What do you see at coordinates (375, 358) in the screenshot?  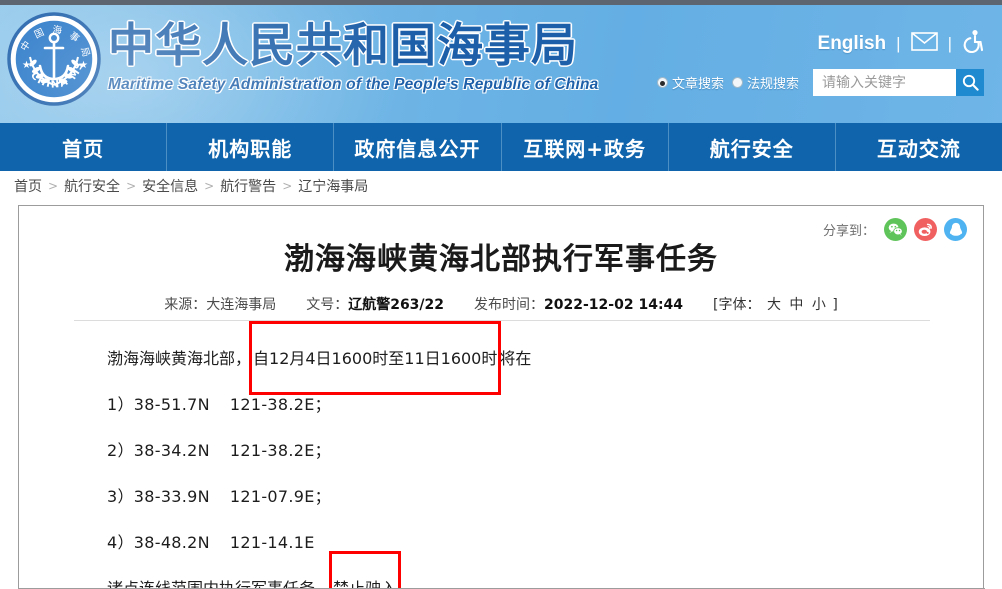 I see `highlight-time-range: 自12月4日1600时至11日1600时` at bounding box center [375, 358].